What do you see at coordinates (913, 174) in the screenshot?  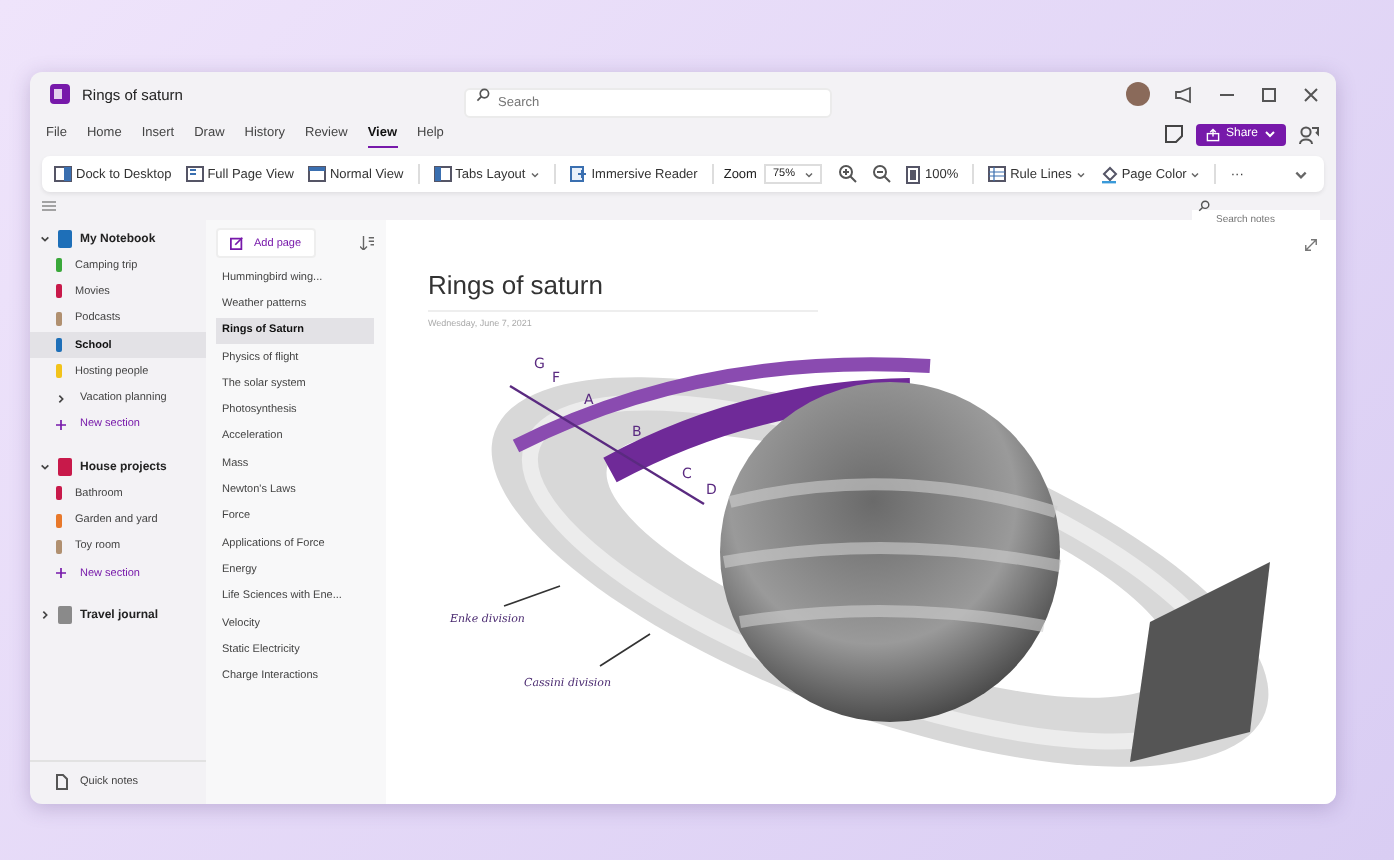 I see `page-icon` at bounding box center [913, 174].